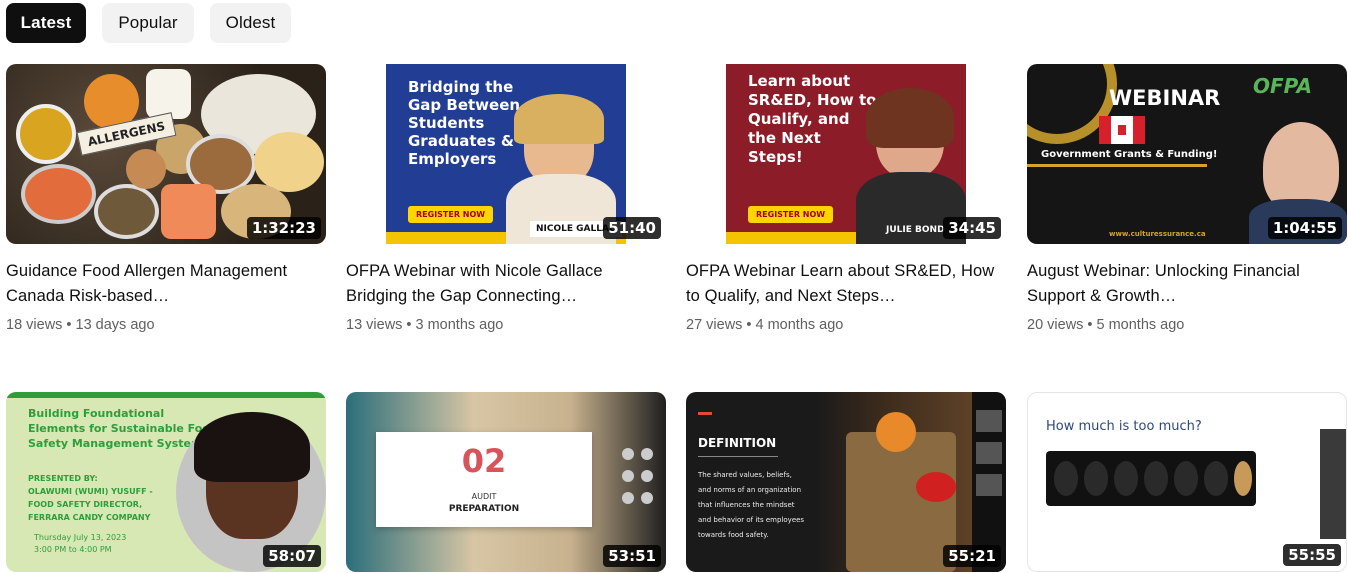  What do you see at coordinates (96, 413) in the screenshot?
I see `thumb-line: Building Foundational` at bounding box center [96, 413].